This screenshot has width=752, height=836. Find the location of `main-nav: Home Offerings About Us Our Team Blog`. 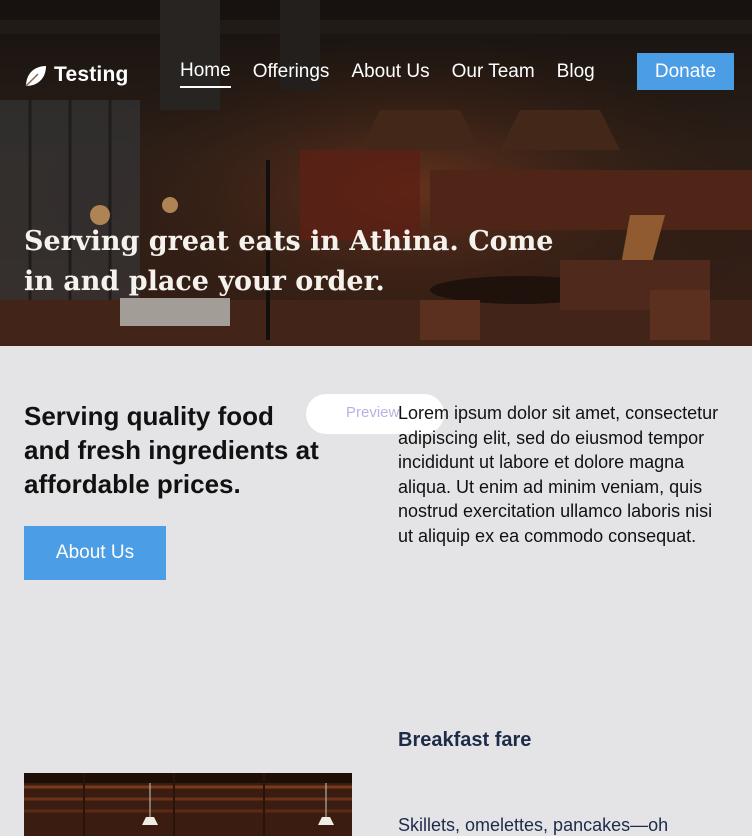

main-nav: Home Offerings About Us Our Team Blog is located at coordinates (398, 74).